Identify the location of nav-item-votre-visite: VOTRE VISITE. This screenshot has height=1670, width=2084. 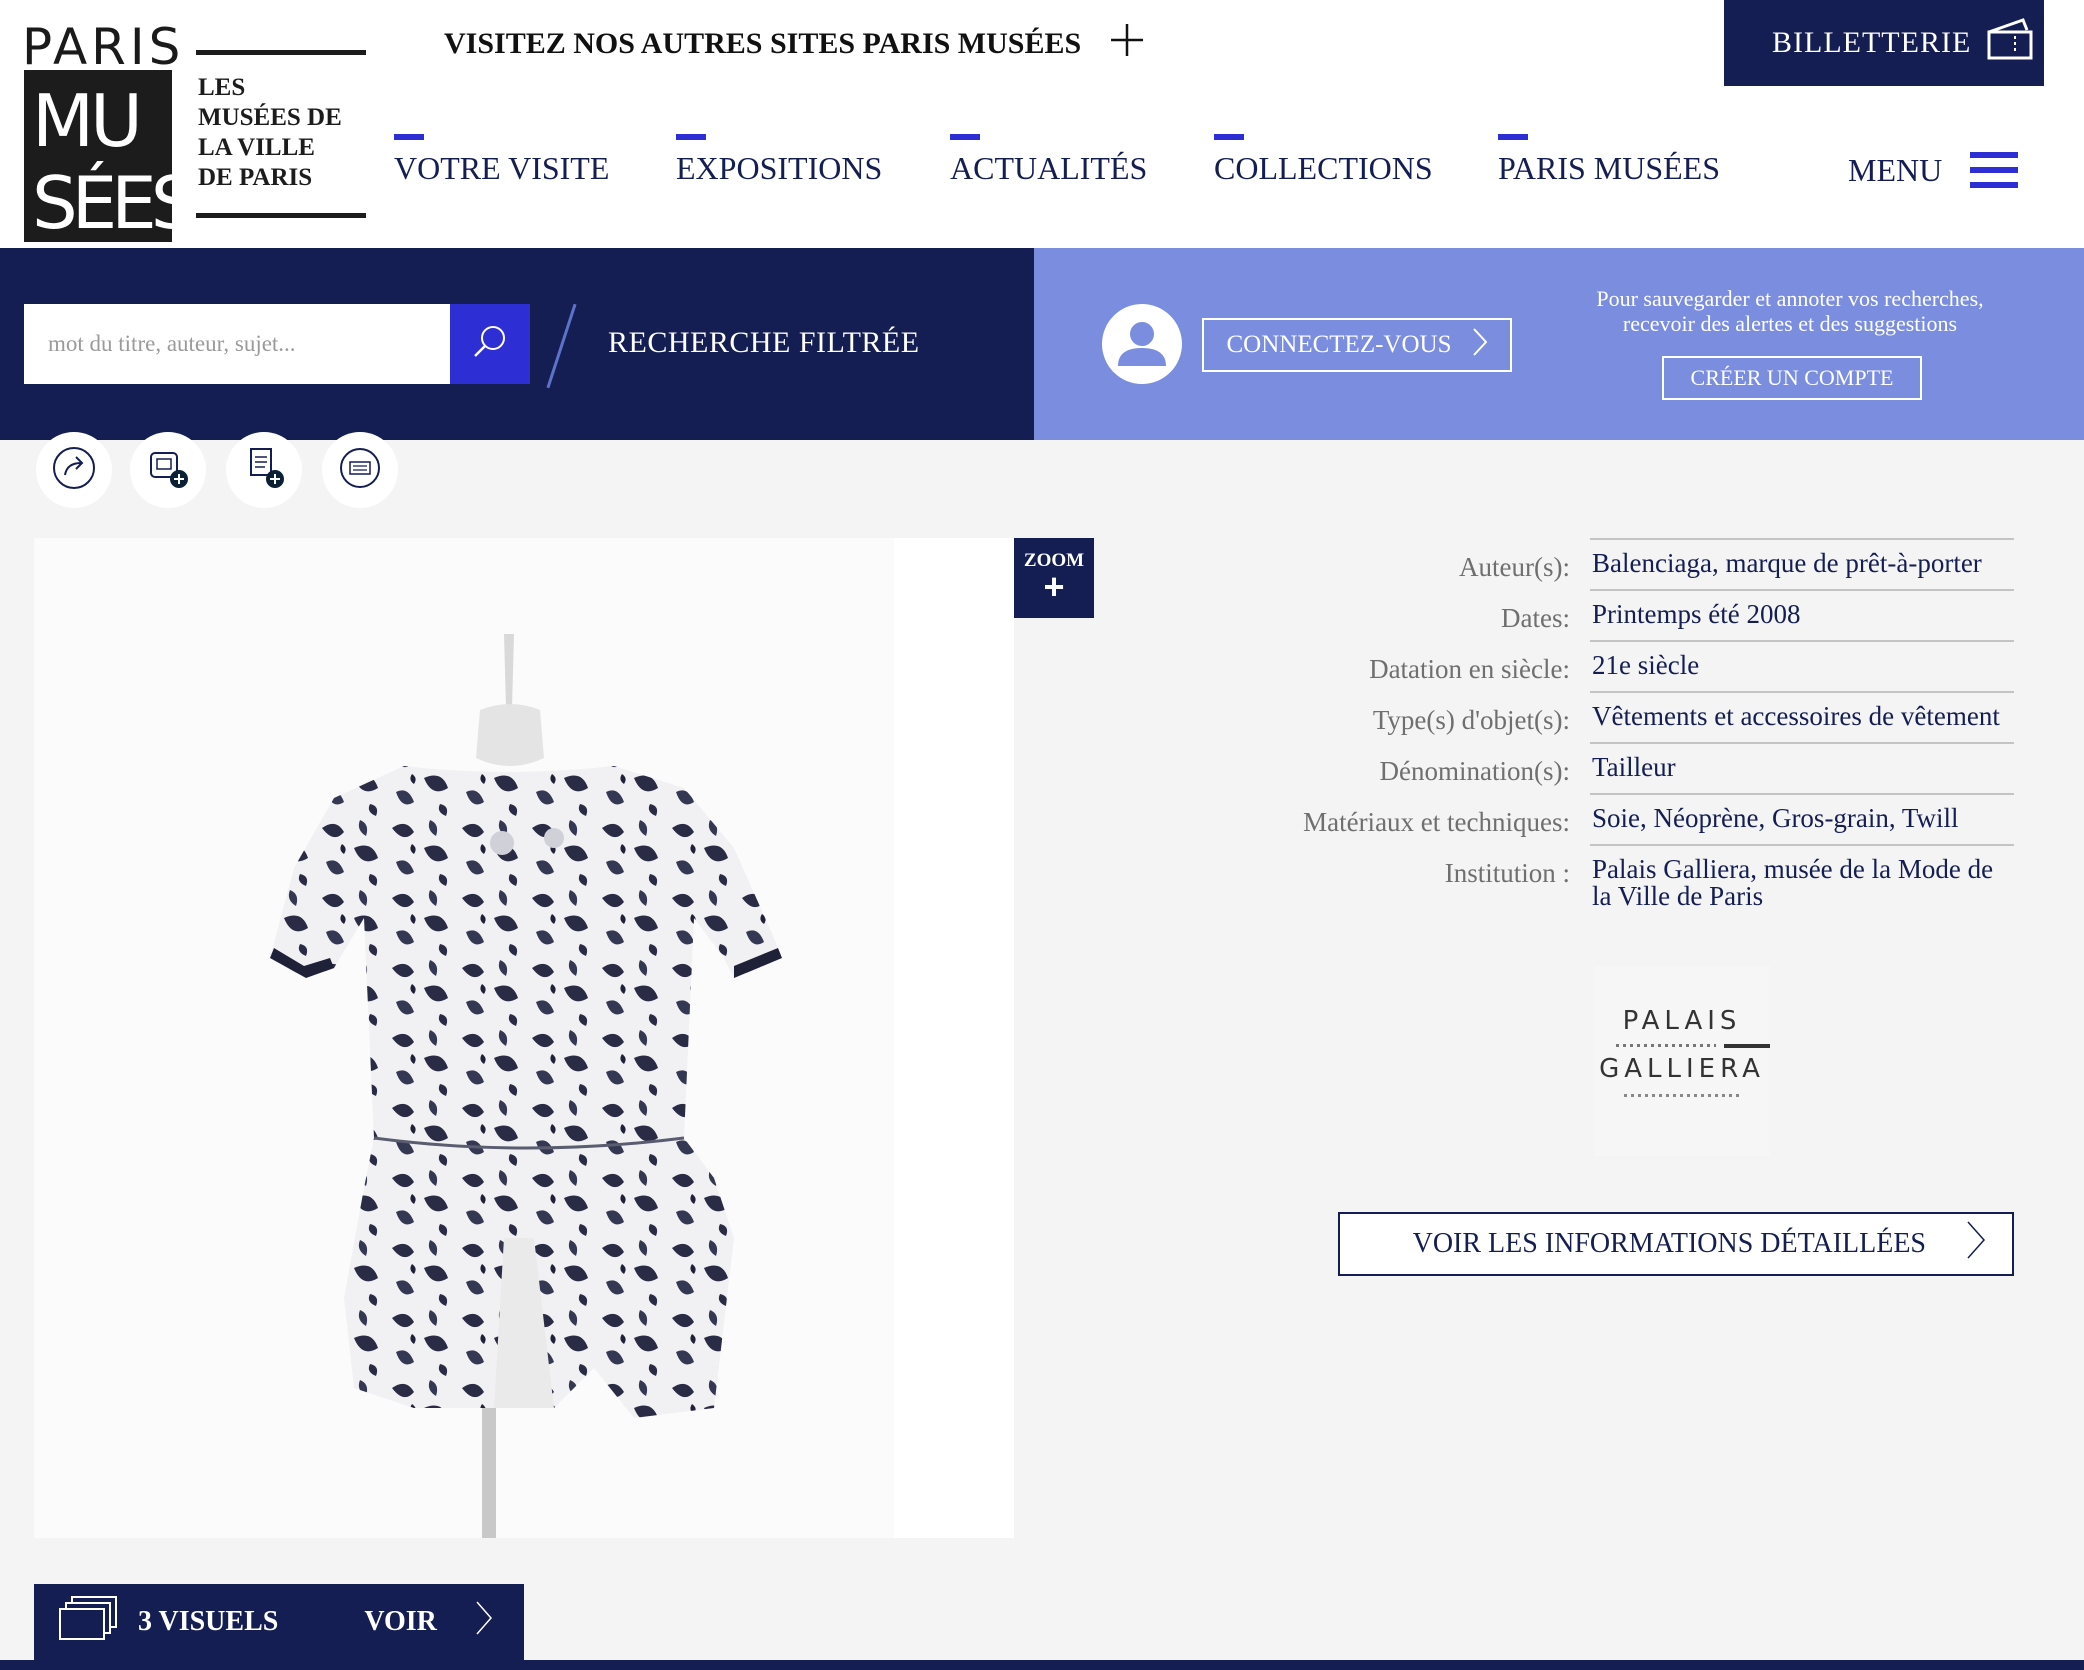
(501, 157).